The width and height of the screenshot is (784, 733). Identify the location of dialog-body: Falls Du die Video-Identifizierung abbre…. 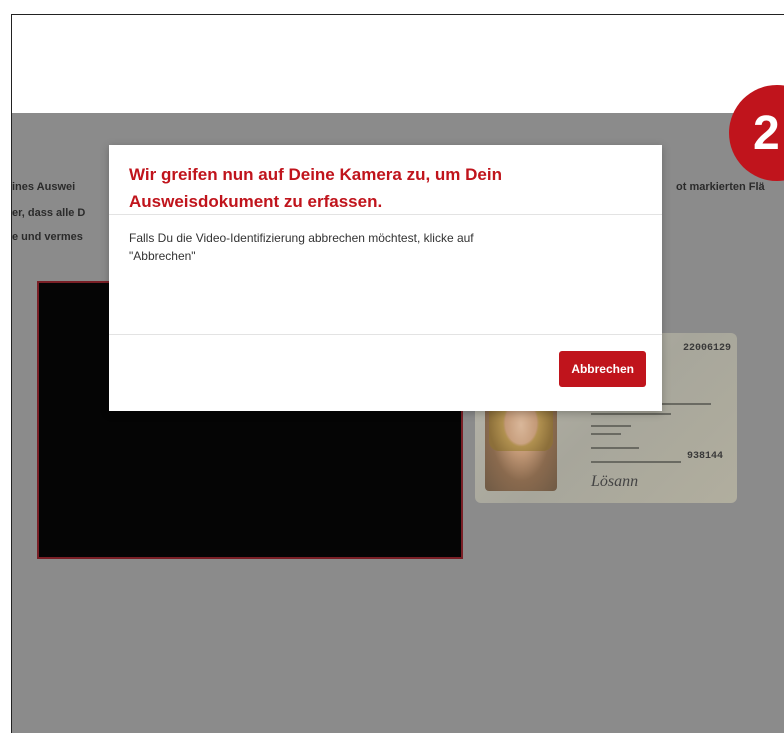
(385, 275).